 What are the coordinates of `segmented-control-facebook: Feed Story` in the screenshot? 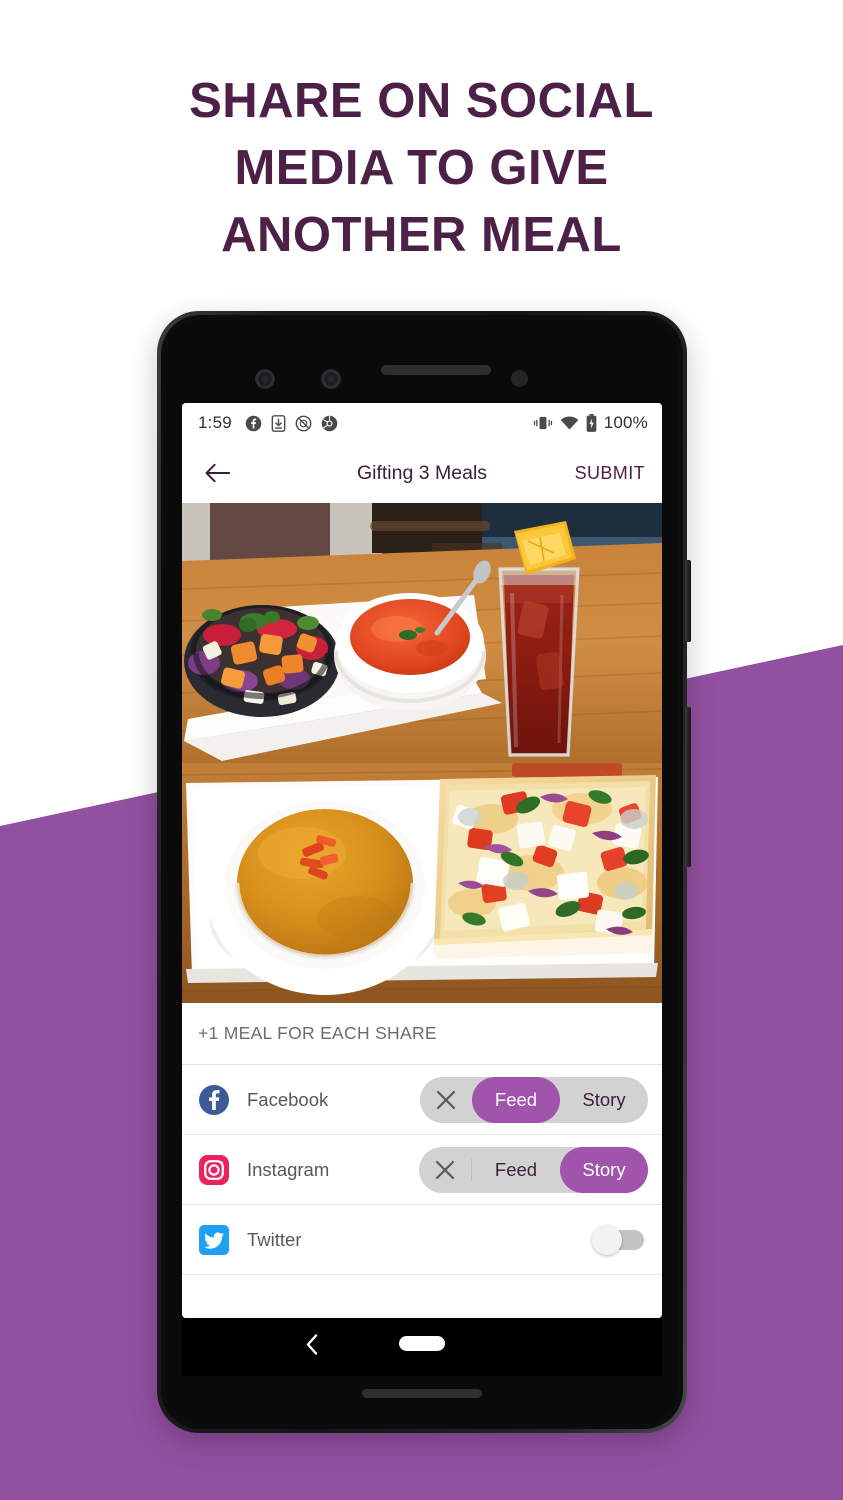 It's located at (534, 1099).